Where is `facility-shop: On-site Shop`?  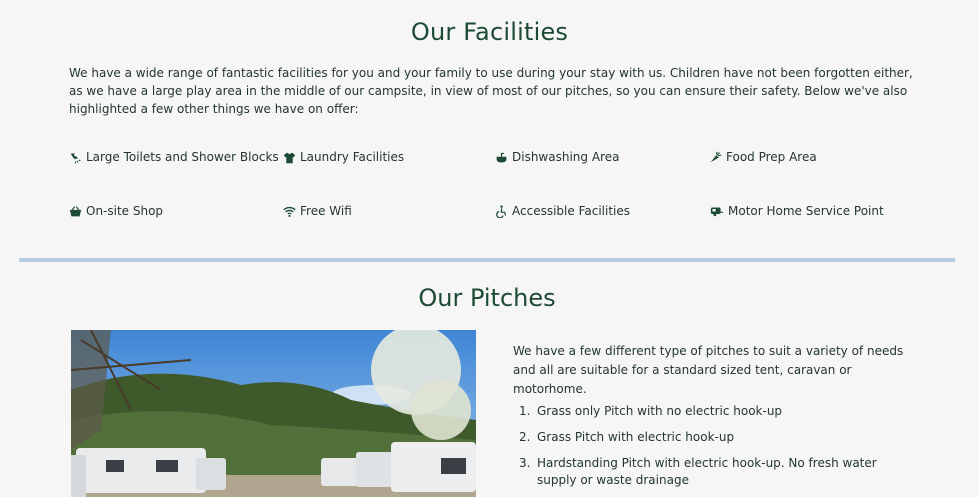 facility-shop: On-site Shop is located at coordinates (116, 211).